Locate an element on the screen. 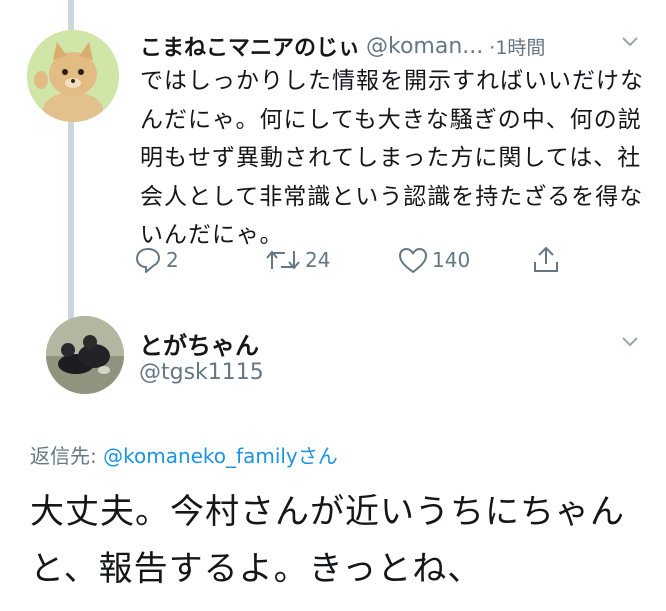 The width and height of the screenshot is (666, 611). share-button is located at coordinates (546, 260).